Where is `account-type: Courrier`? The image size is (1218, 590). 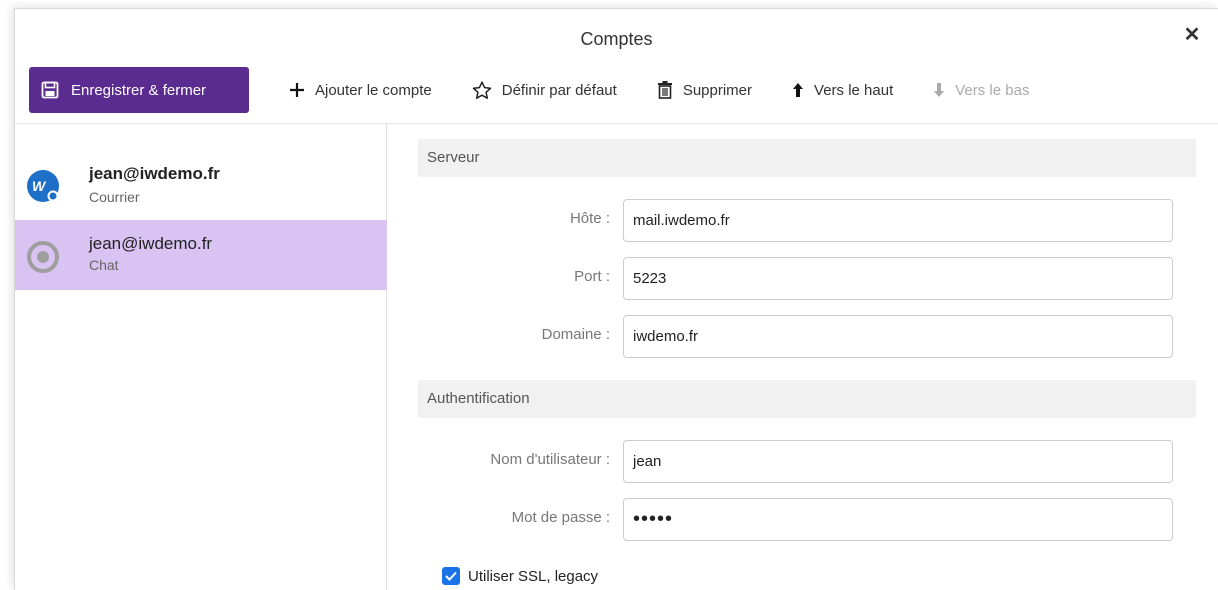
account-type: Courrier is located at coordinates (114, 197).